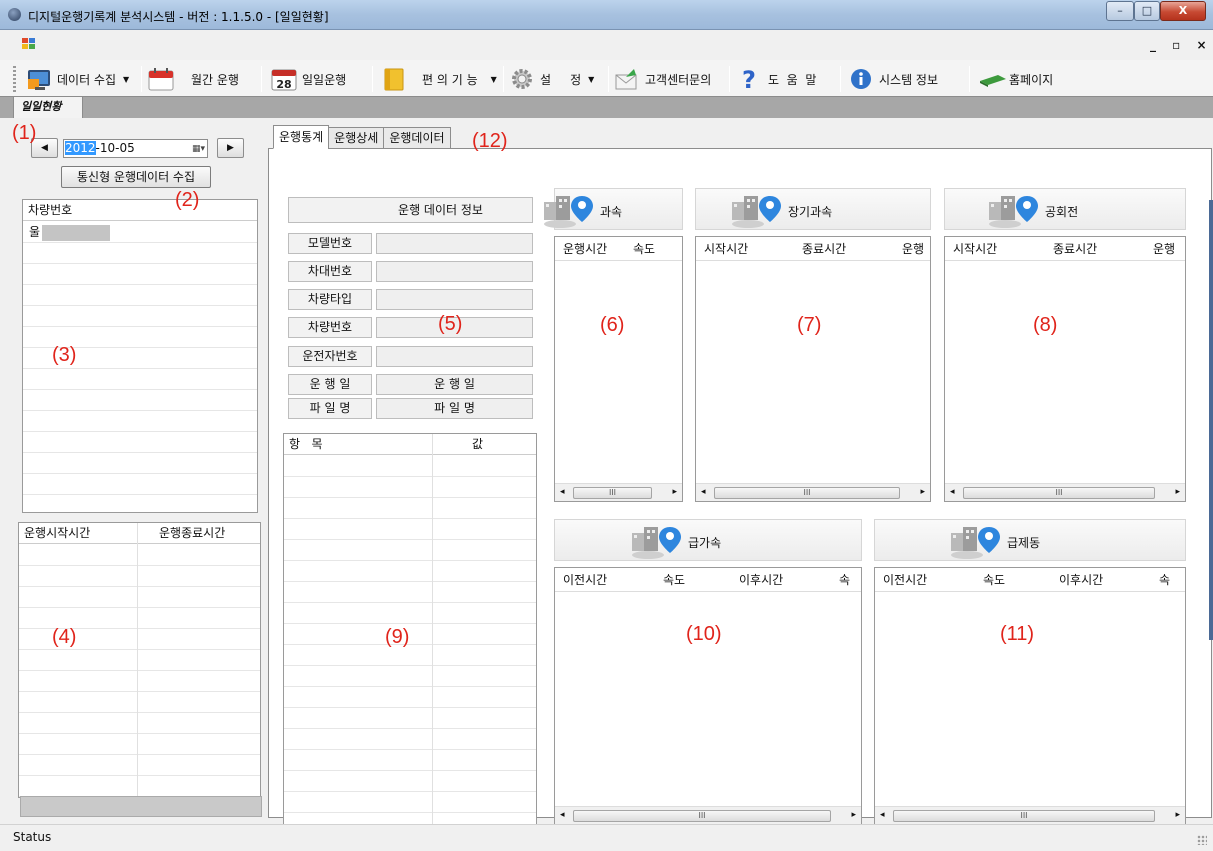  I want to click on event-grid: 운행시간 속도 ◂ III ▸, so click(618, 369).